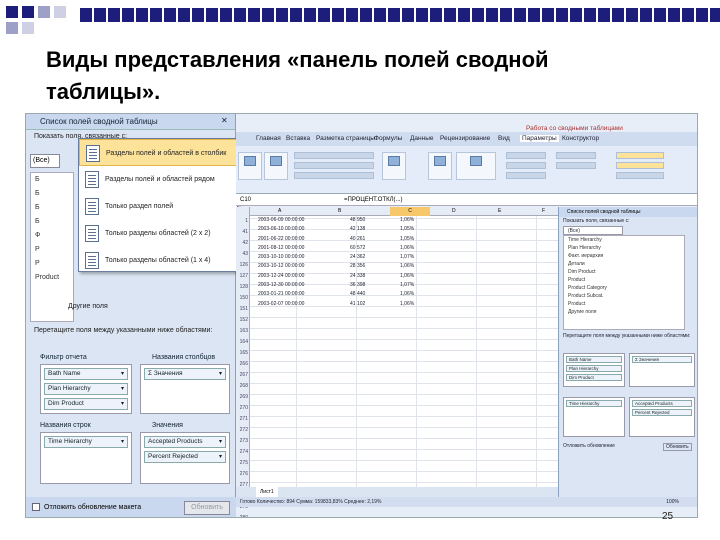  I want to click on layout-option: Только разделы областей (2 x 2), so click(158, 233).